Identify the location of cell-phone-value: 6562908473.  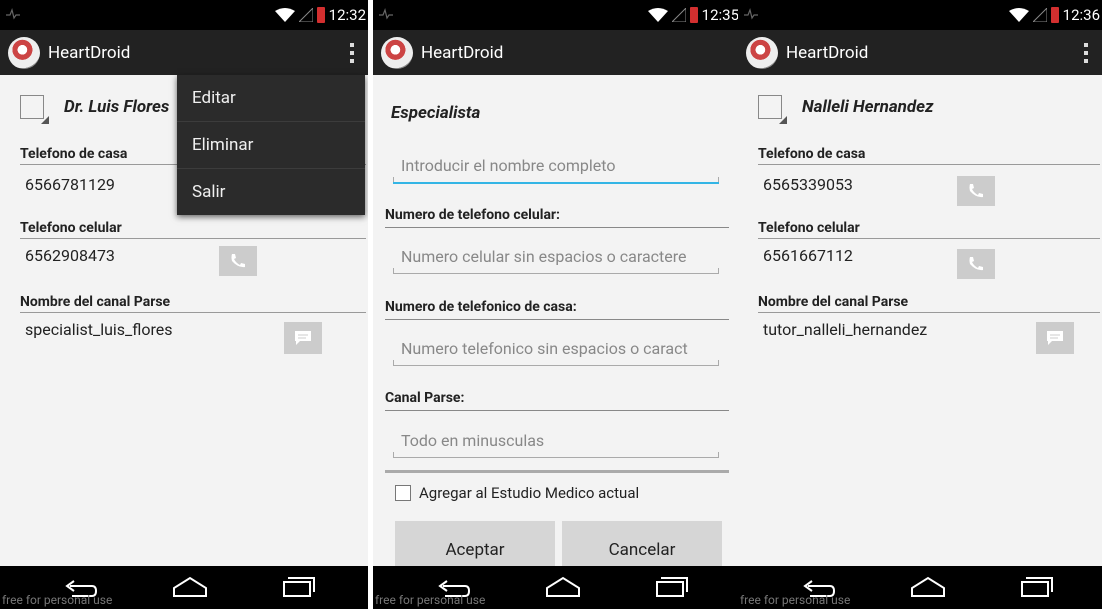
(70, 255).